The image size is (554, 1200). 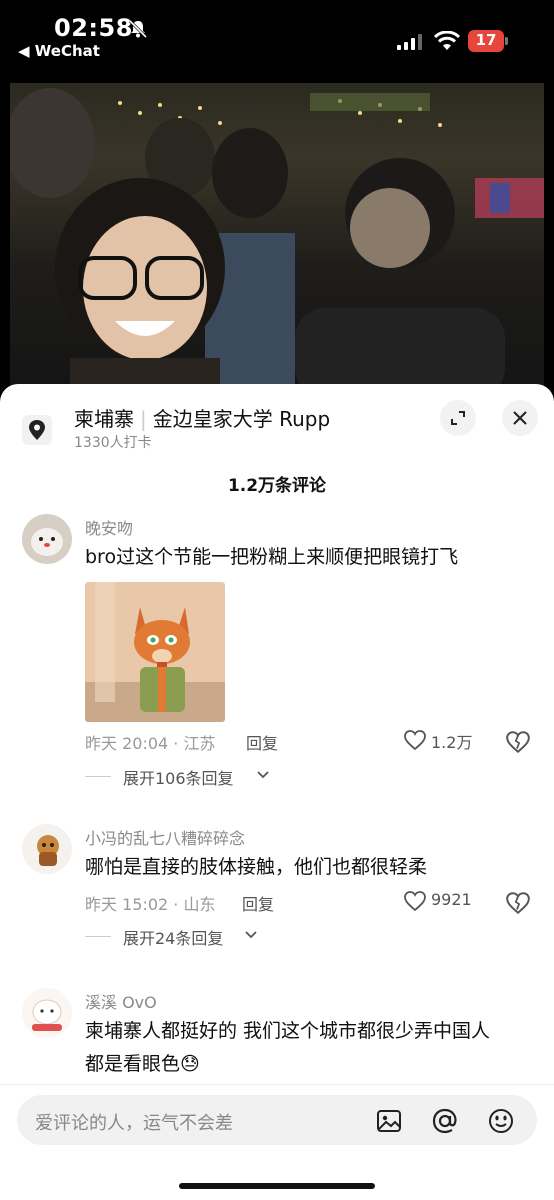 I want to click on comment-time-location: 昨天 15:02 · 山东, so click(x=150, y=904).